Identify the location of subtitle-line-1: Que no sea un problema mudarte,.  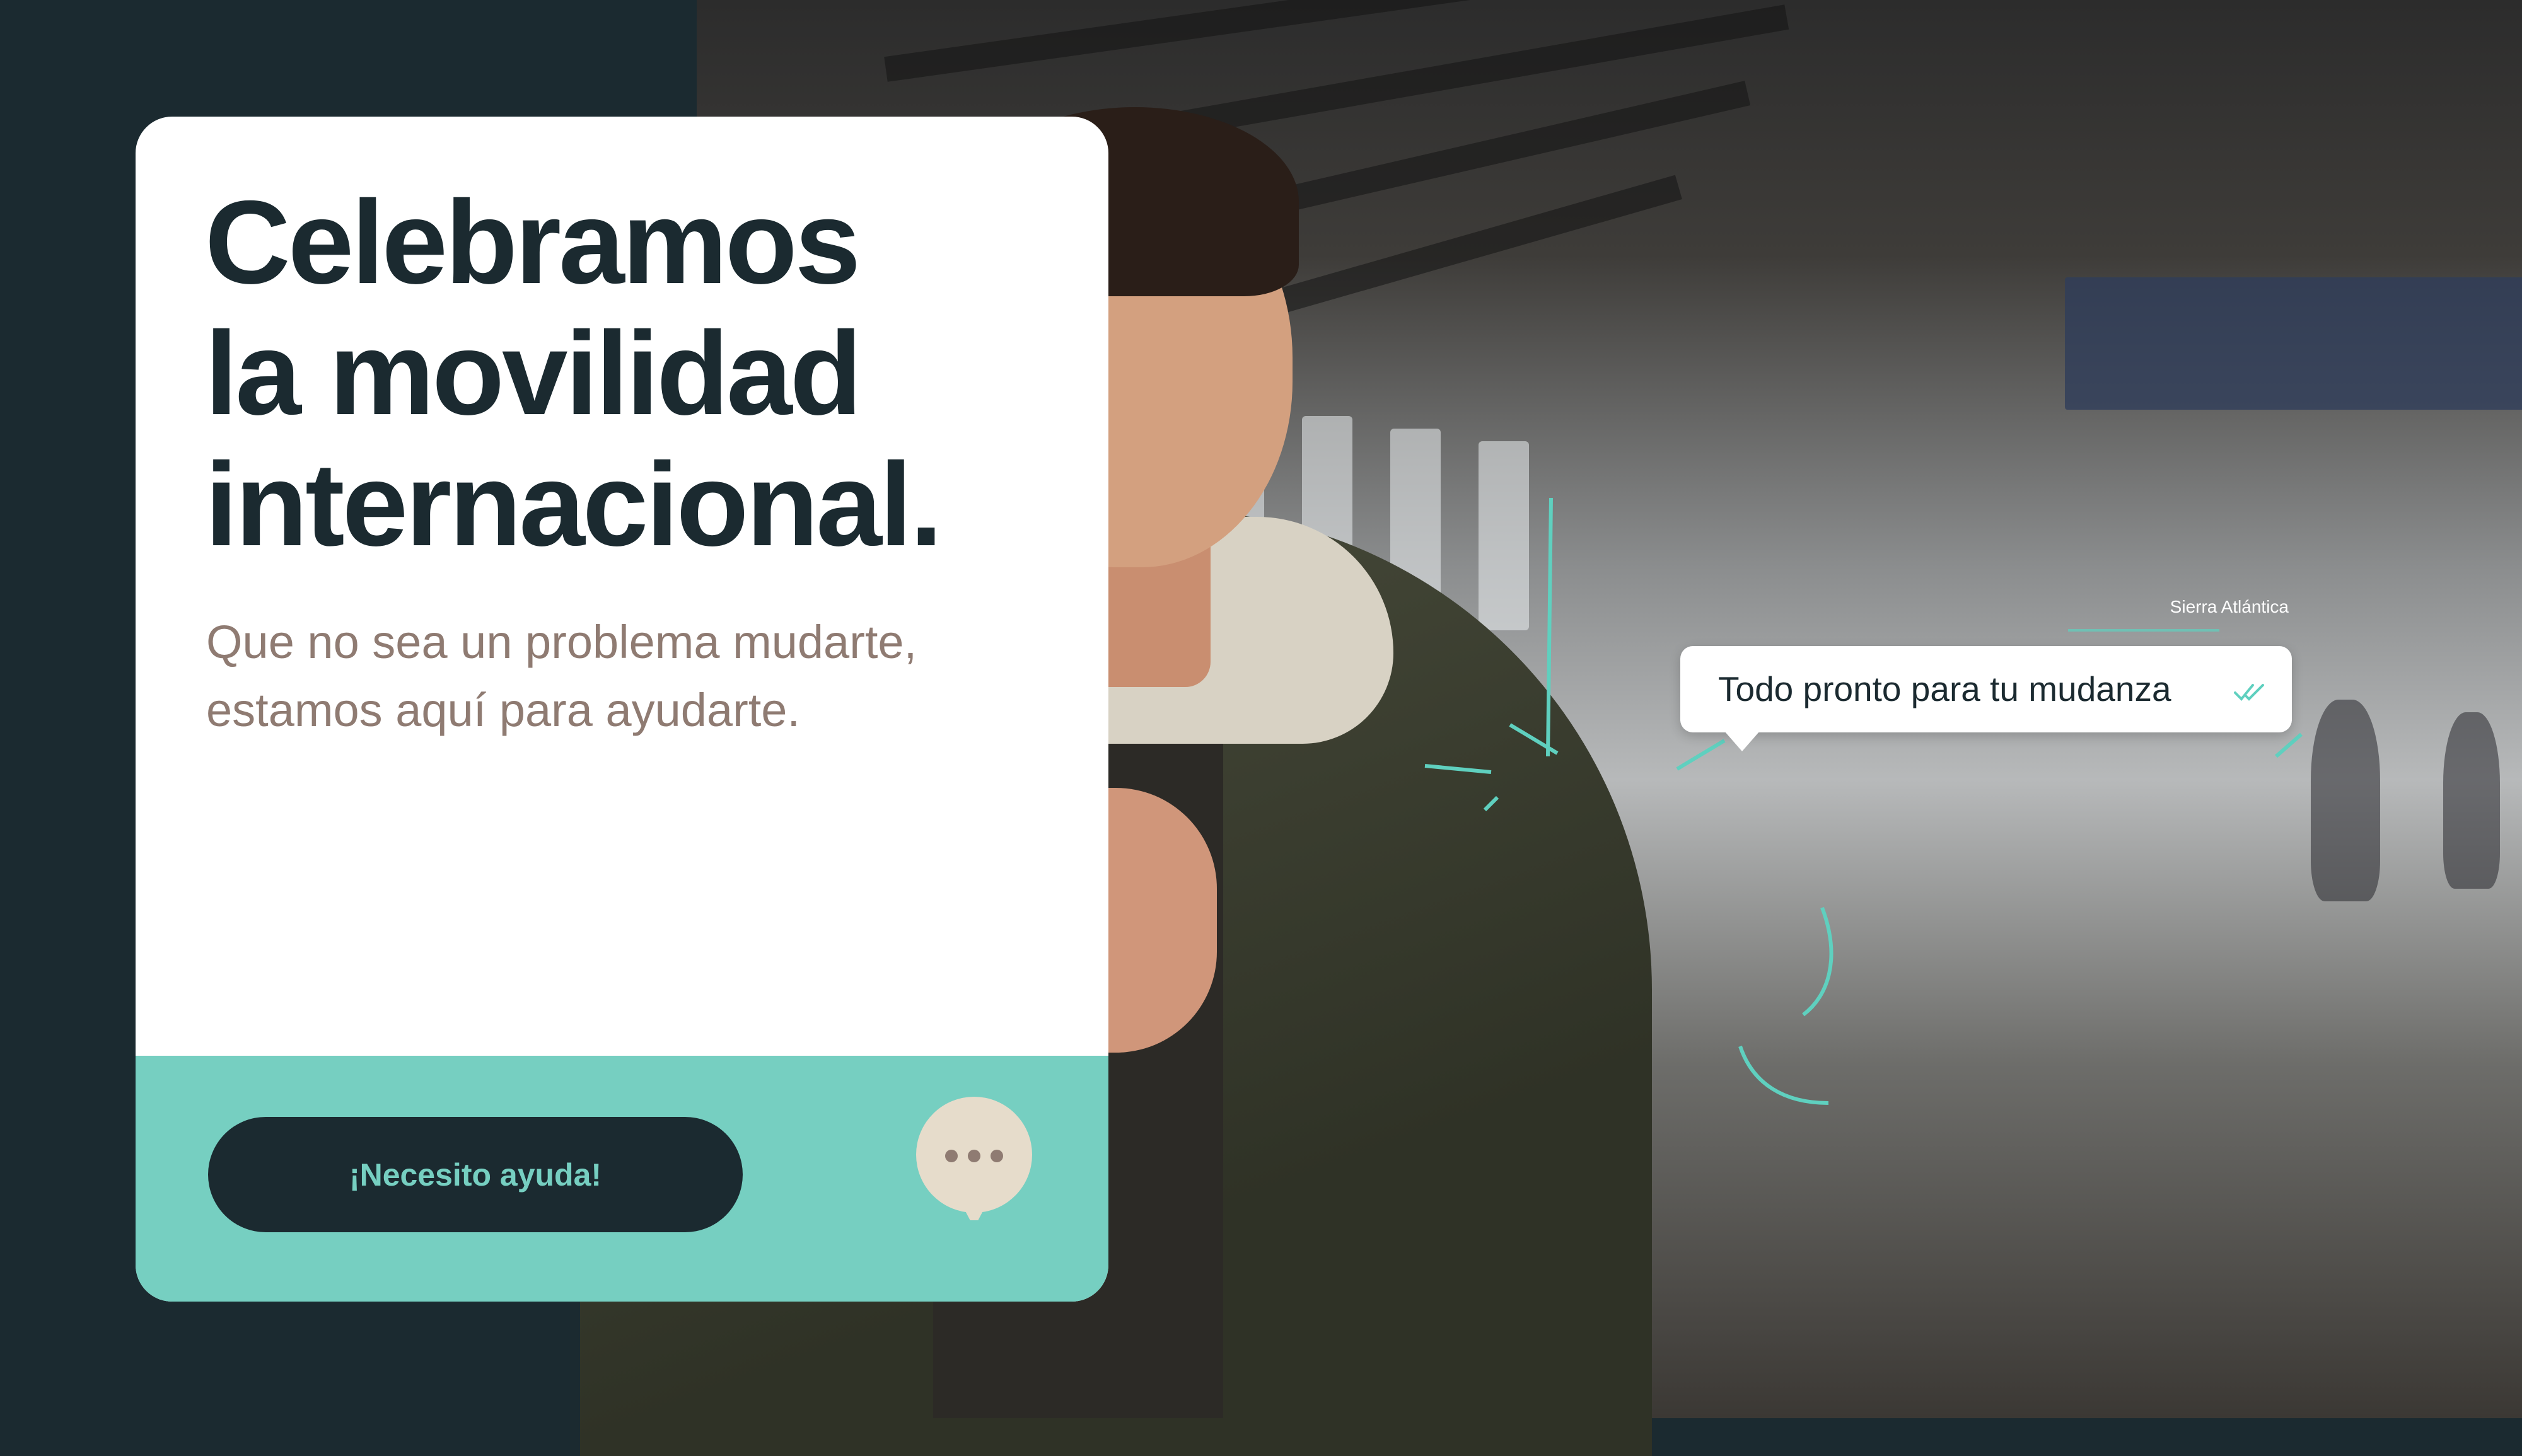
(561, 642).